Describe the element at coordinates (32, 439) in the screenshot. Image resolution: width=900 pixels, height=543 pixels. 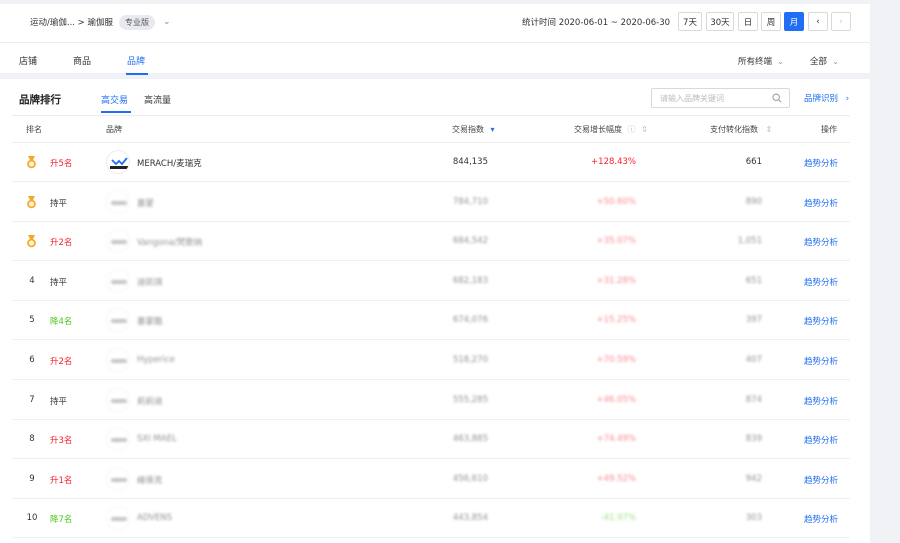
I see `rank-number: 8` at that location.